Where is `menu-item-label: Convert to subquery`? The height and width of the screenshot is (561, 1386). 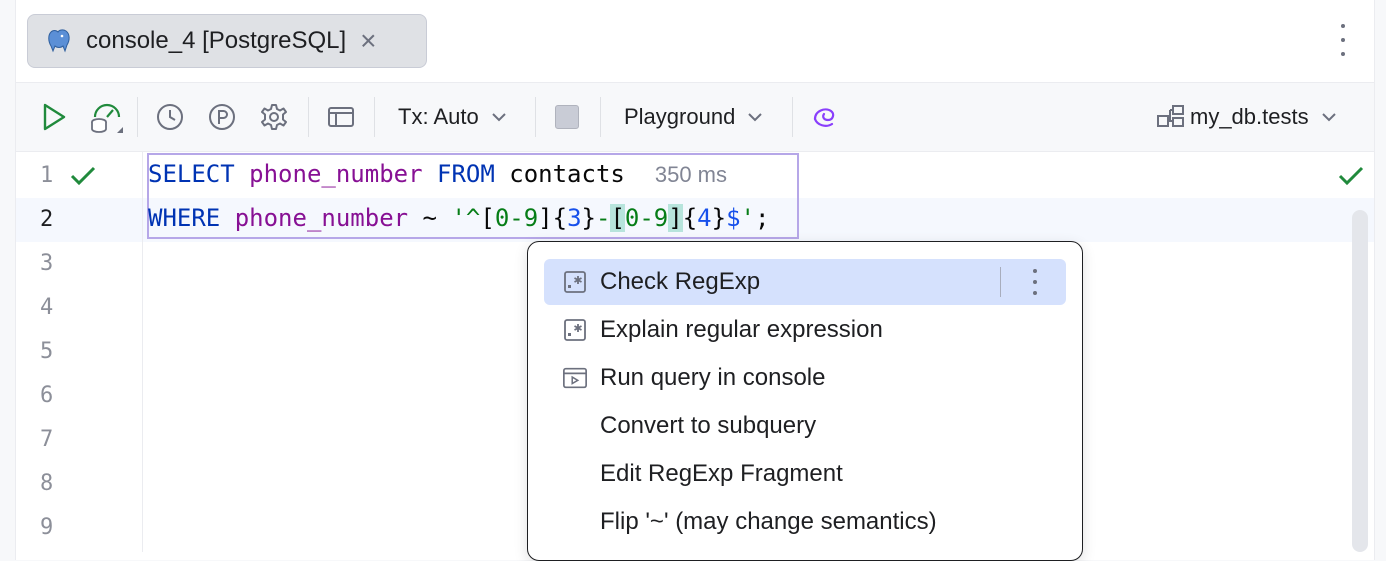
menu-item-label: Convert to subquery is located at coordinates (708, 425).